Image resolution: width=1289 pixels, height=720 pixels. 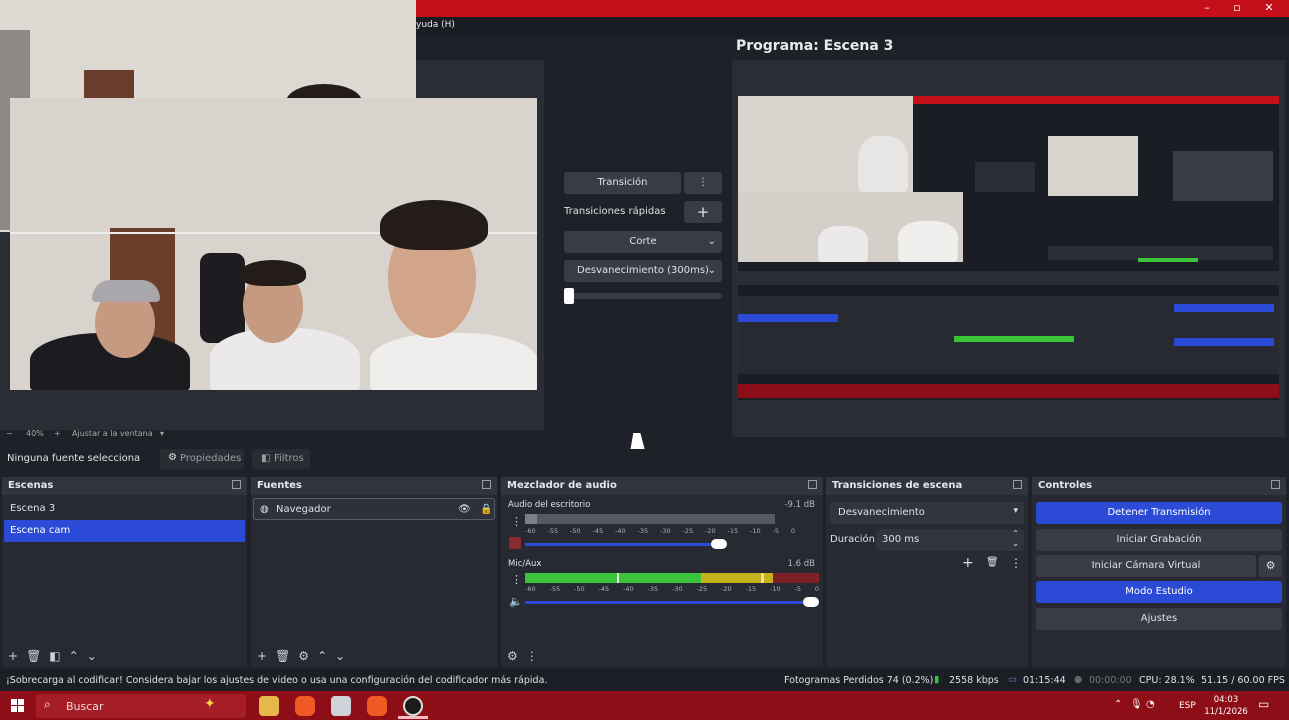 I want to click on add-quick-transition-icon: +, so click(x=703, y=212).